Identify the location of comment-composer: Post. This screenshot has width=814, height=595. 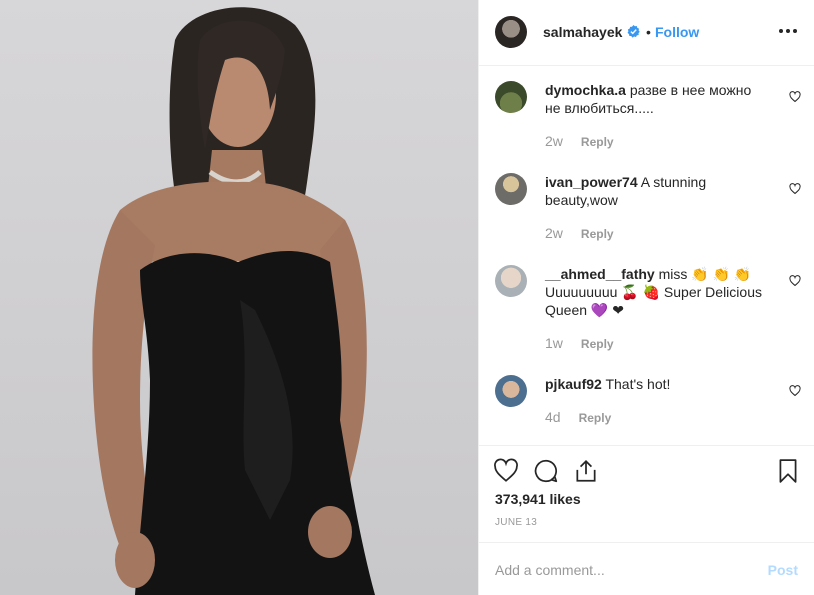
(646, 568).